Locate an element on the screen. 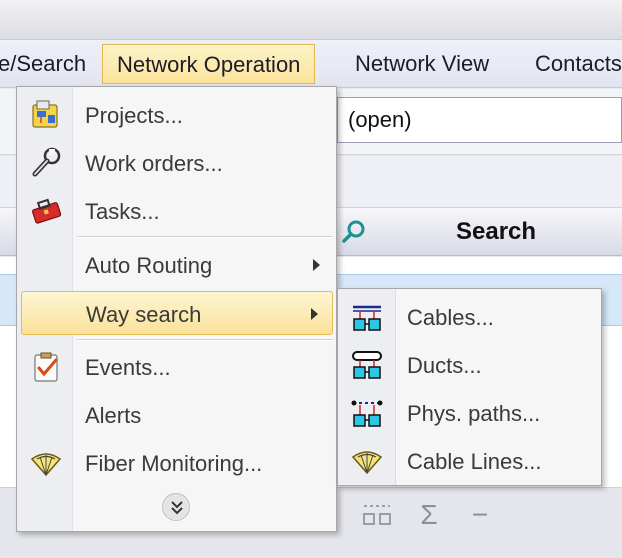 Image resolution: width=622 pixels, height=558 pixels. wrench-icon is located at coordinates (46, 162).